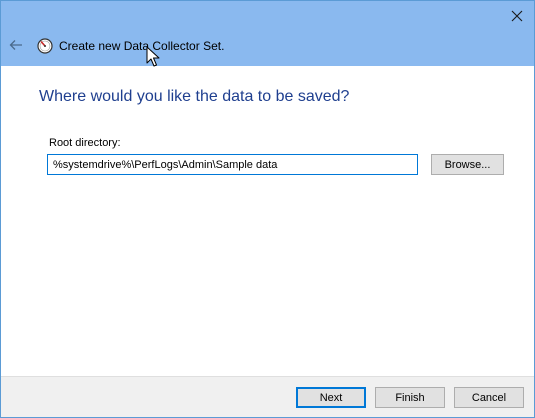  I want to click on dialog-footer: Next Finish Cancel, so click(267, 396).